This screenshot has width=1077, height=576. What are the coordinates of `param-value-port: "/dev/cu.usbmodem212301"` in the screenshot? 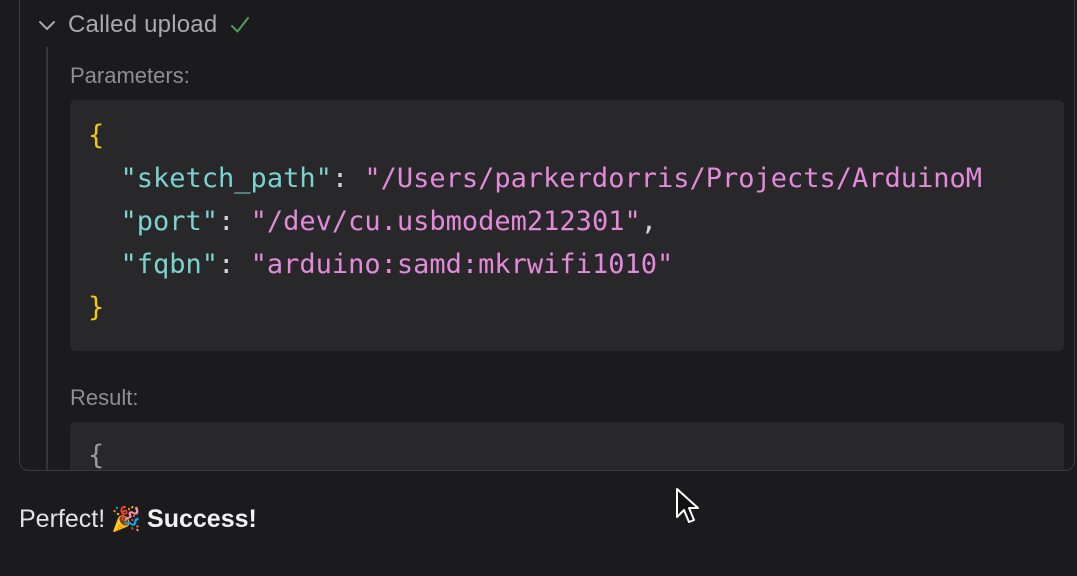 It's located at (445, 221).